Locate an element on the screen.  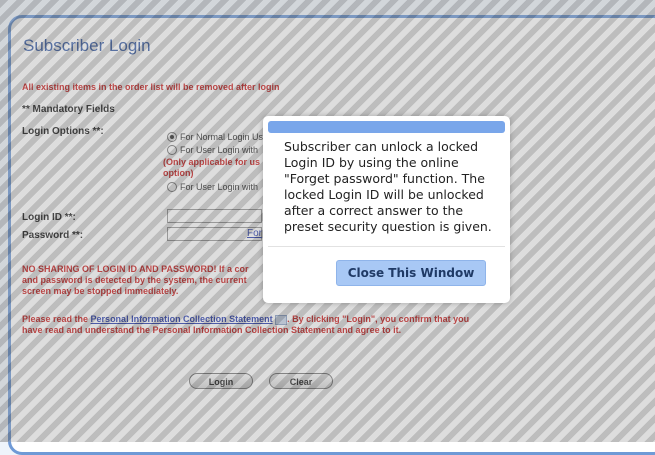
login-id-input is located at coordinates (214, 216).